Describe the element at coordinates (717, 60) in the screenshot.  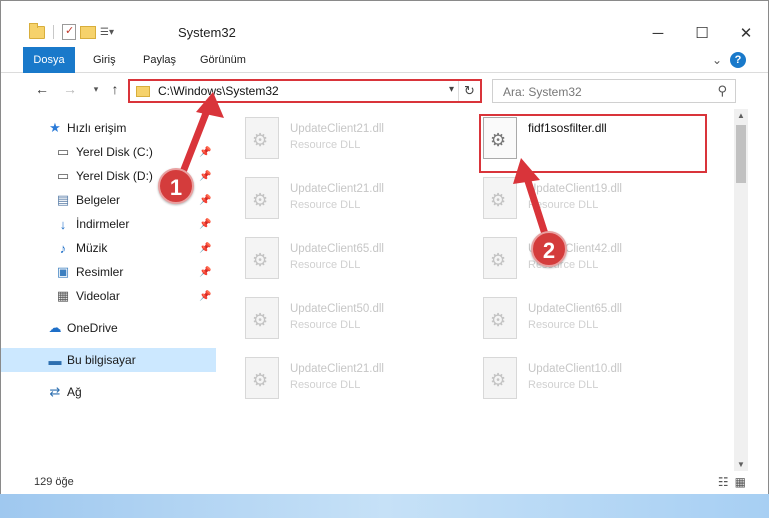
I see `chevron-down-icon: ⌄` at that location.